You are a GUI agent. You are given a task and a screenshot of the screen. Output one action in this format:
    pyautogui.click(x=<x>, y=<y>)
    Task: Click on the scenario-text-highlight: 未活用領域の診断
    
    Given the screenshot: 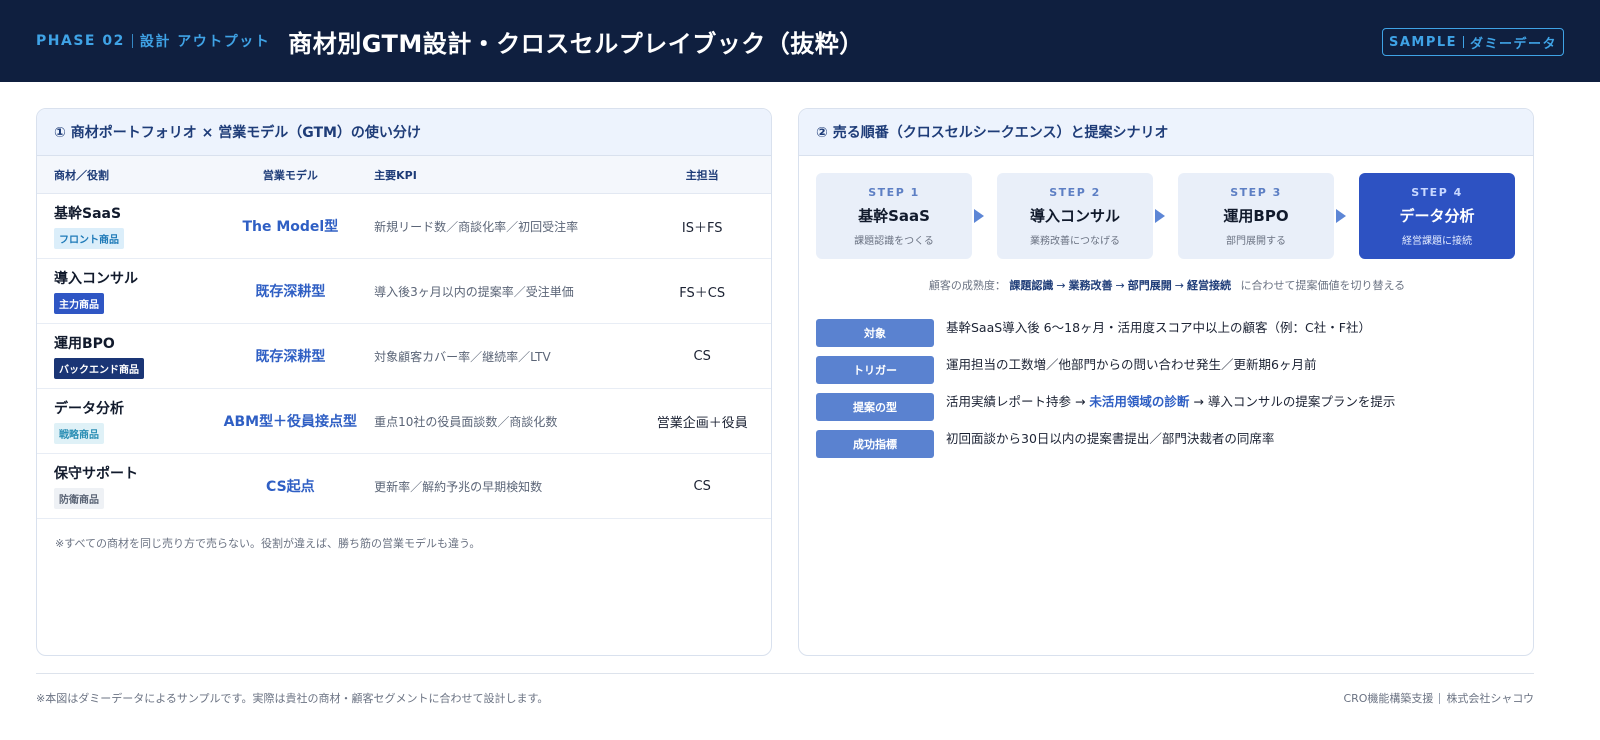 What is the action you would take?
    pyautogui.click(x=1139, y=401)
    